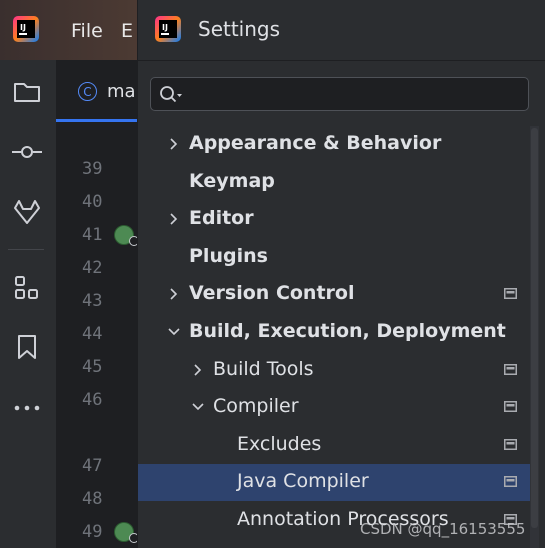  Describe the element at coordinates (92, 235) in the screenshot. I see `line-number: 41` at that location.